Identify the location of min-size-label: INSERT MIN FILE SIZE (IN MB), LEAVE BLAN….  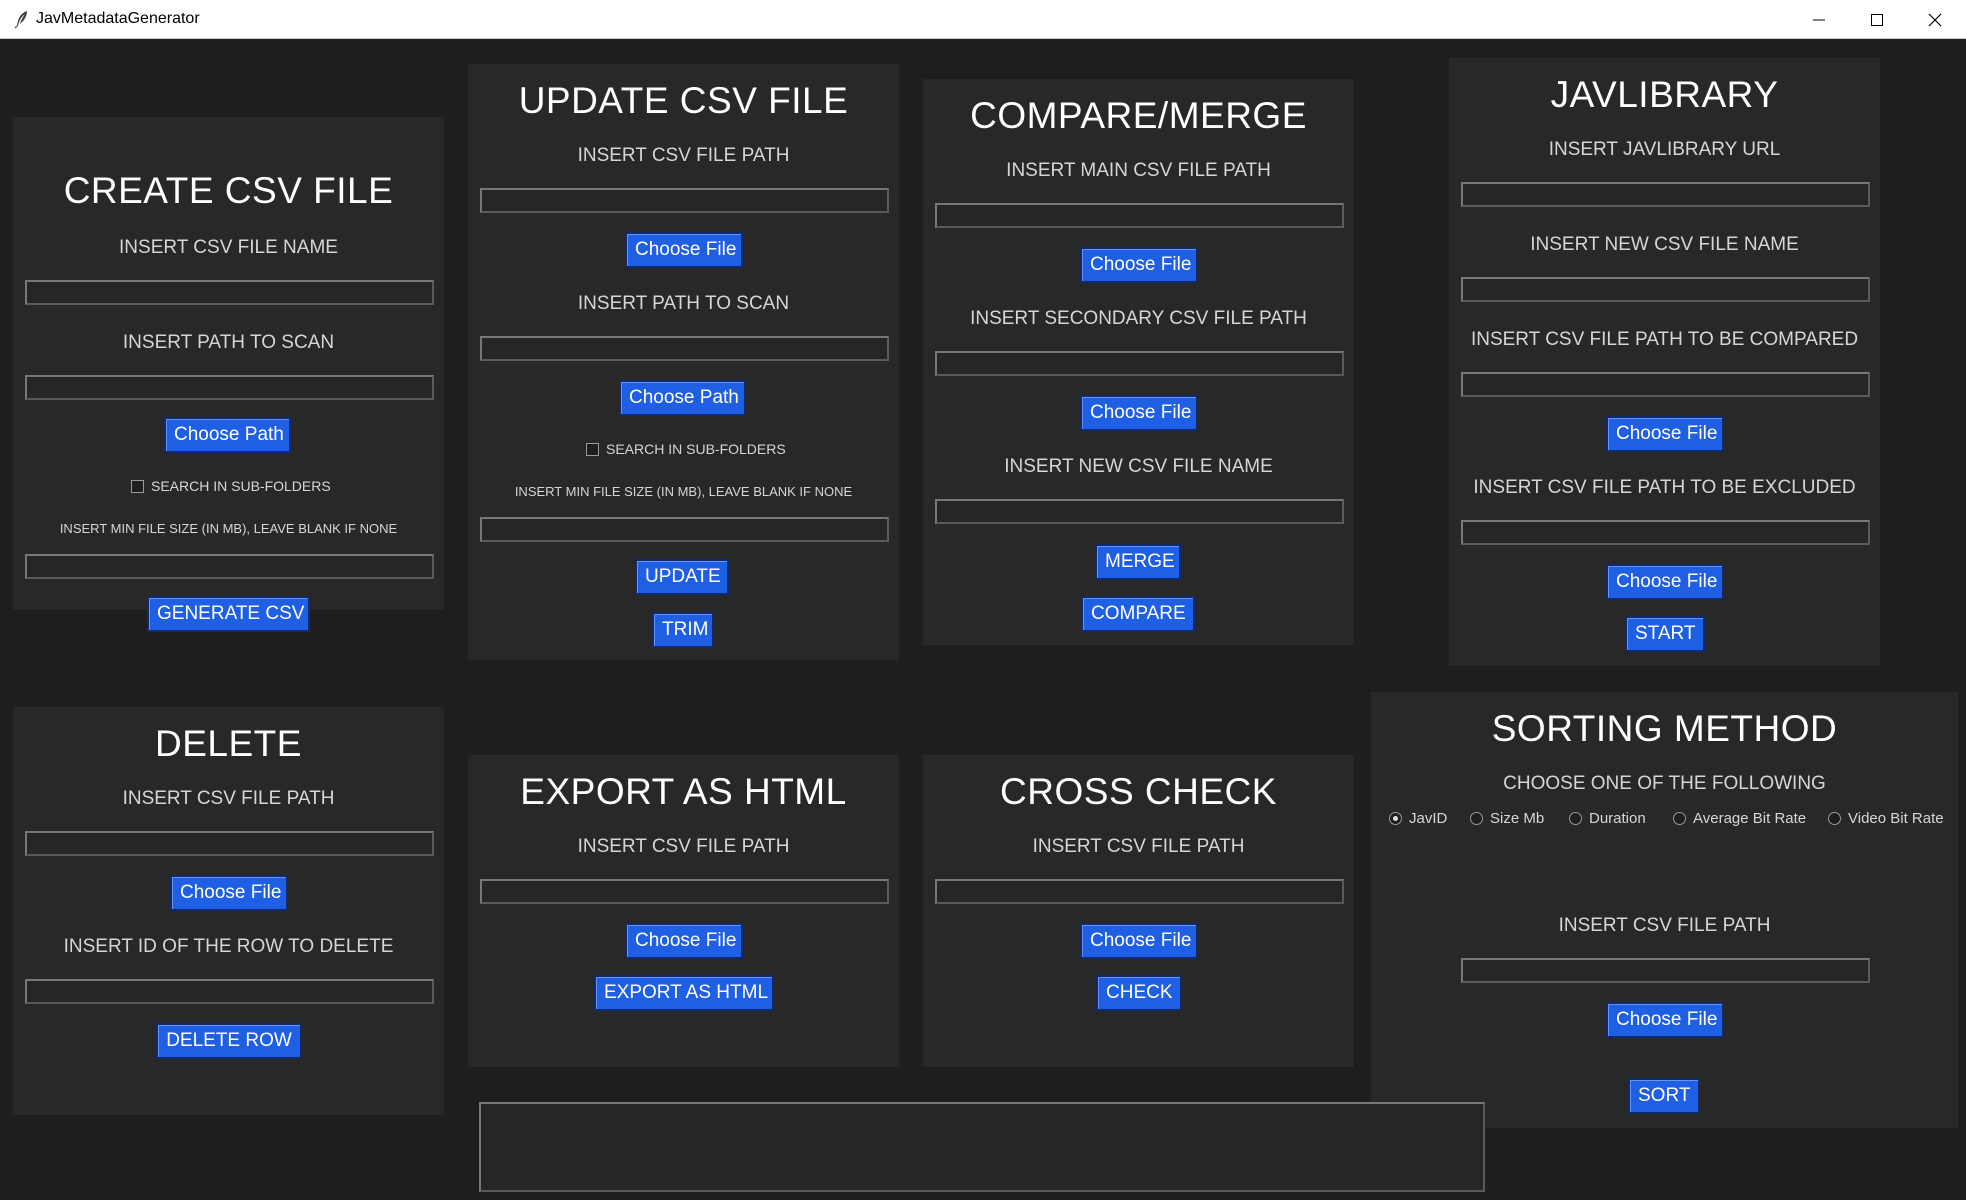
(228, 528).